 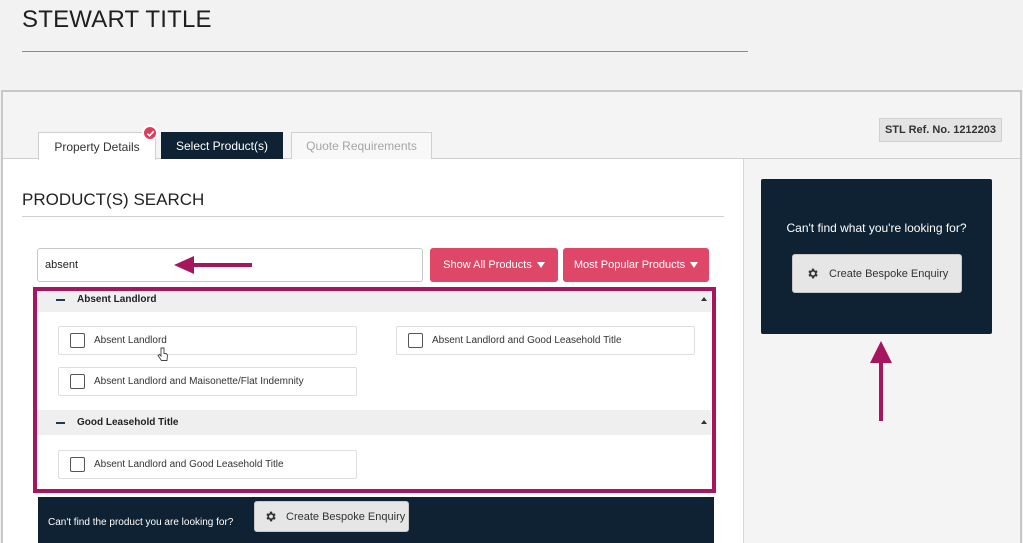 What do you see at coordinates (162, 354) in the screenshot?
I see `pointer-cursor-icon` at bounding box center [162, 354].